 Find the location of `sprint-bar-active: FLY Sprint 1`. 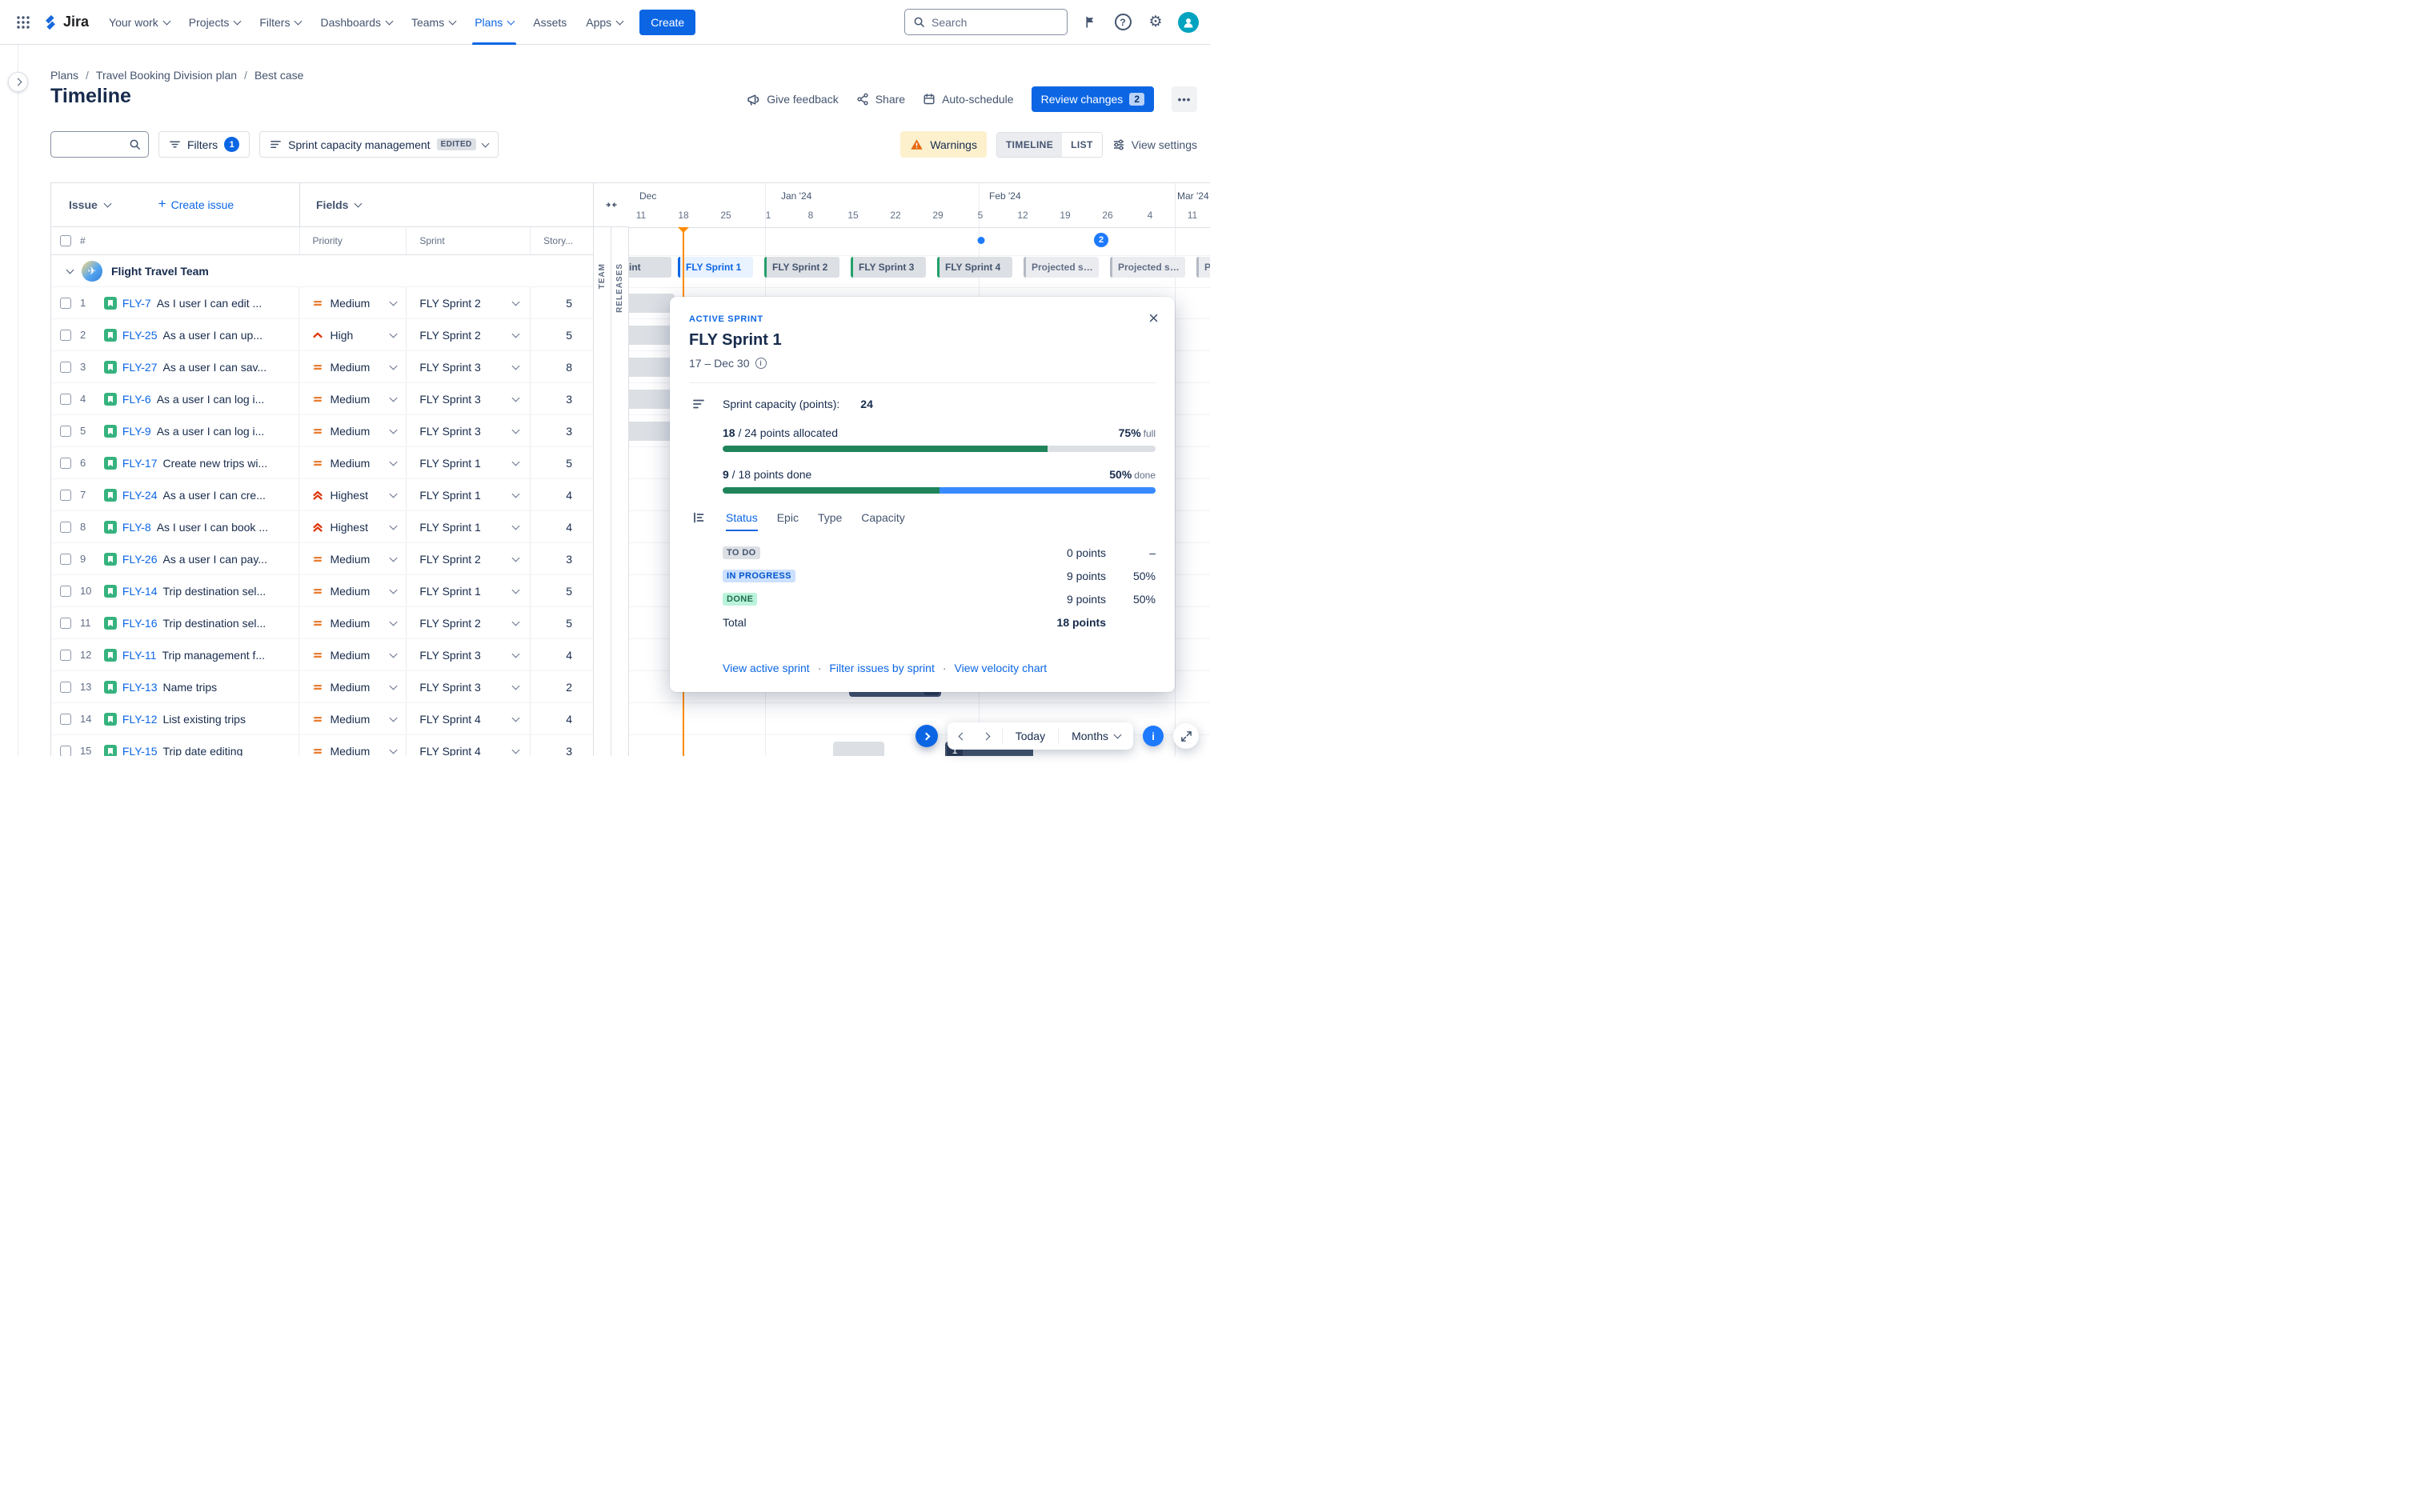

sprint-bar-active: FLY Sprint 1 is located at coordinates (715, 267).